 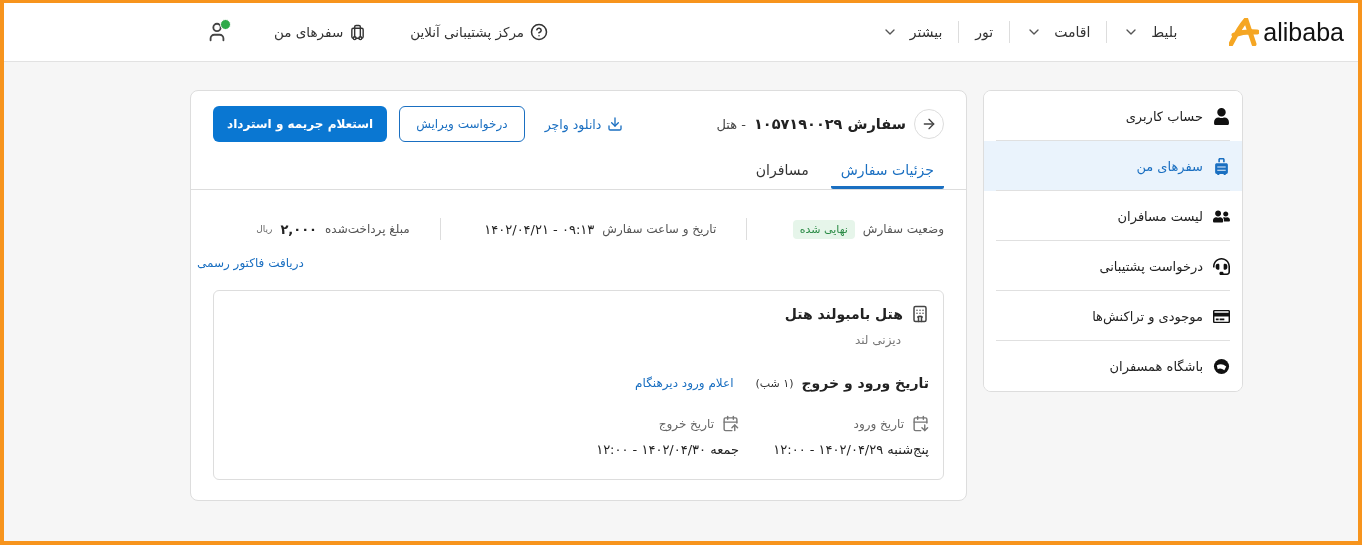 I want to click on order-type: - هتل, so click(x=731, y=124).